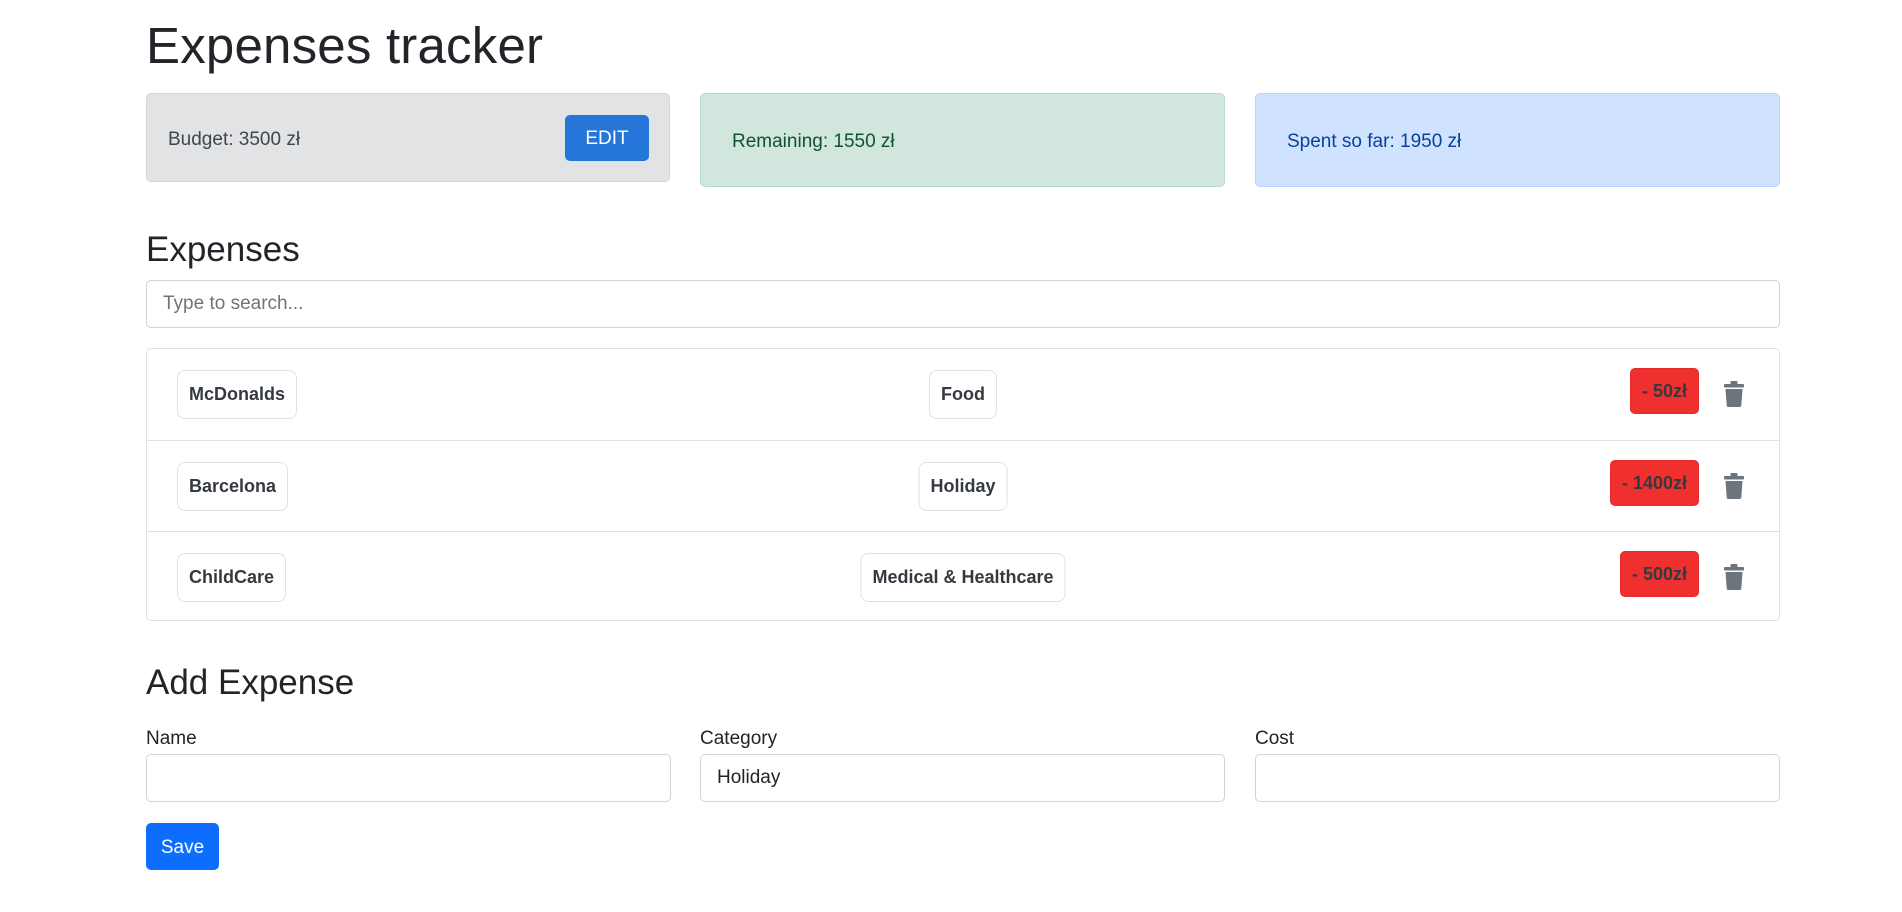 The height and width of the screenshot is (912, 1902). Describe the element at coordinates (408, 137) in the screenshot. I see `budget-card: Budget: 3500 zł EDIT` at that location.